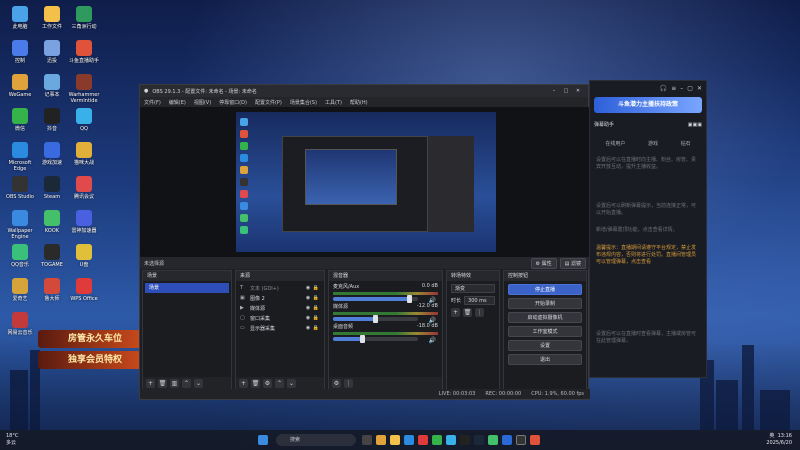 Image resolution: width=800 pixels, height=450 pixels. Describe the element at coordinates (545, 317) in the screenshot. I see `start-virtual-camera-button: 启动虚拟摄像机` at that location.